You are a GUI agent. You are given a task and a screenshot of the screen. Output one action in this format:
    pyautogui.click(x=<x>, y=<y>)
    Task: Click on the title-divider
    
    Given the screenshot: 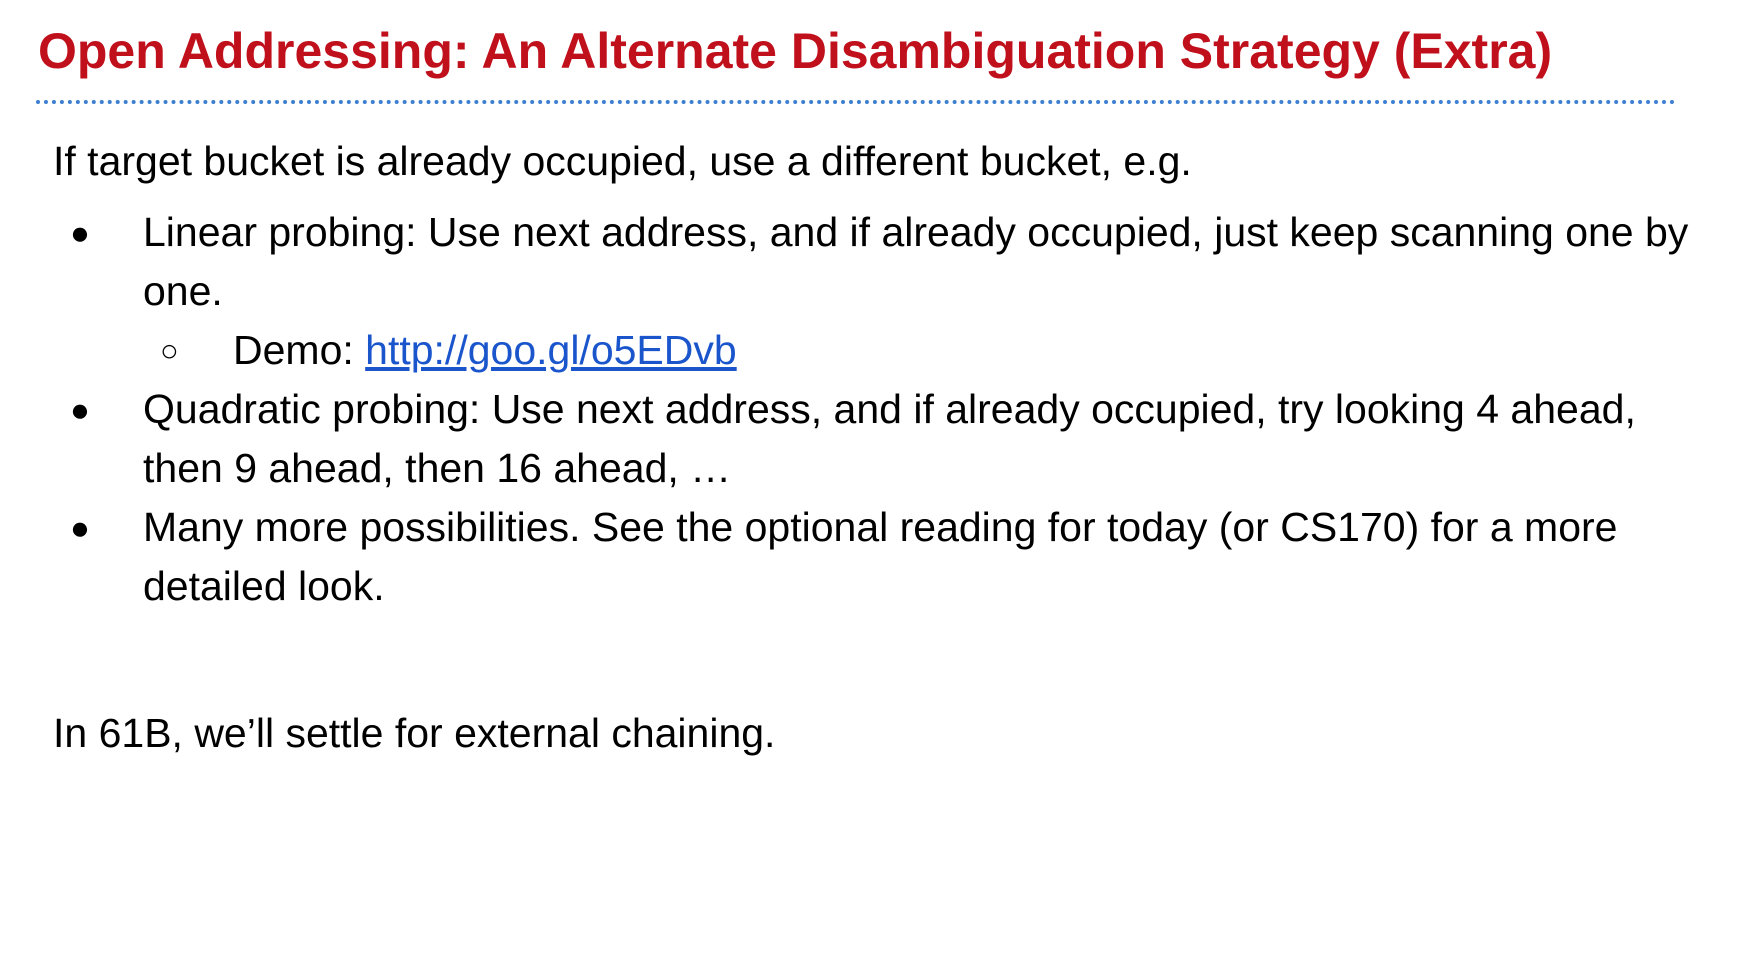 What is the action you would take?
    pyautogui.click(x=856, y=102)
    